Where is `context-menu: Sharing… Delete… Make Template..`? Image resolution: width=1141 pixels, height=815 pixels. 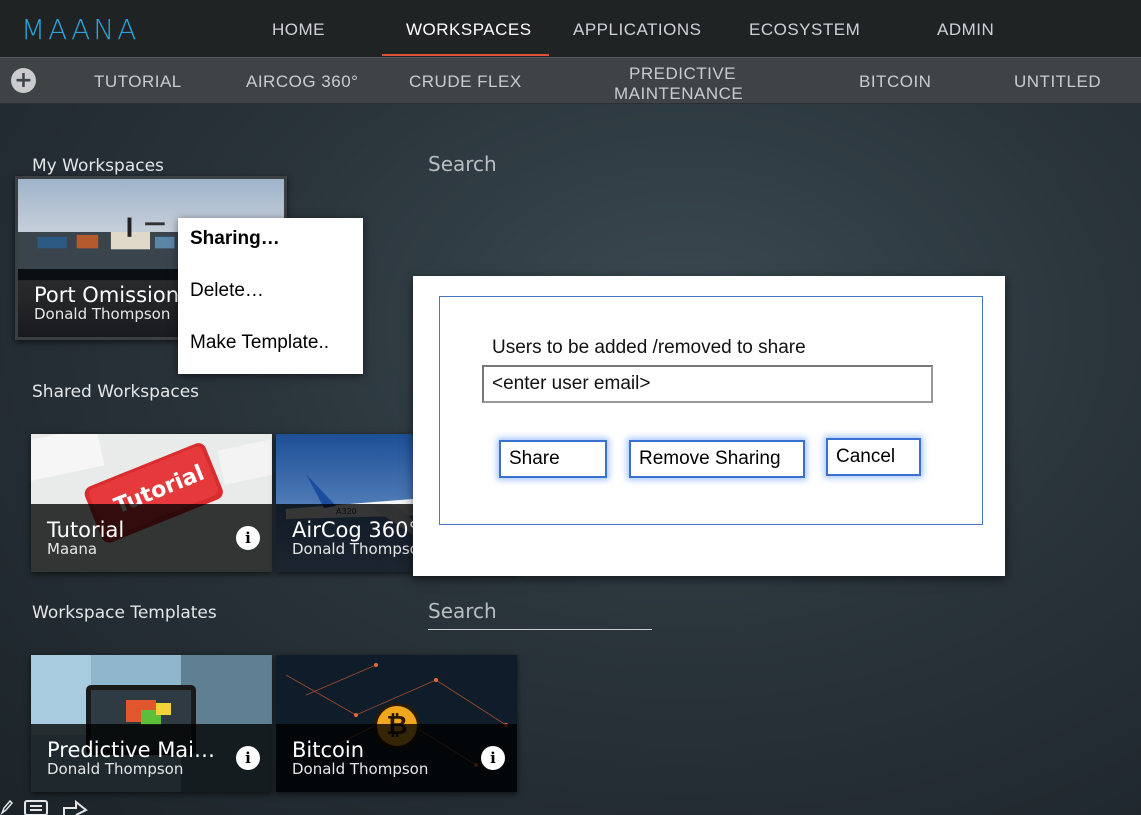 context-menu: Sharing… Delete… Make Template.. is located at coordinates (270, 296).